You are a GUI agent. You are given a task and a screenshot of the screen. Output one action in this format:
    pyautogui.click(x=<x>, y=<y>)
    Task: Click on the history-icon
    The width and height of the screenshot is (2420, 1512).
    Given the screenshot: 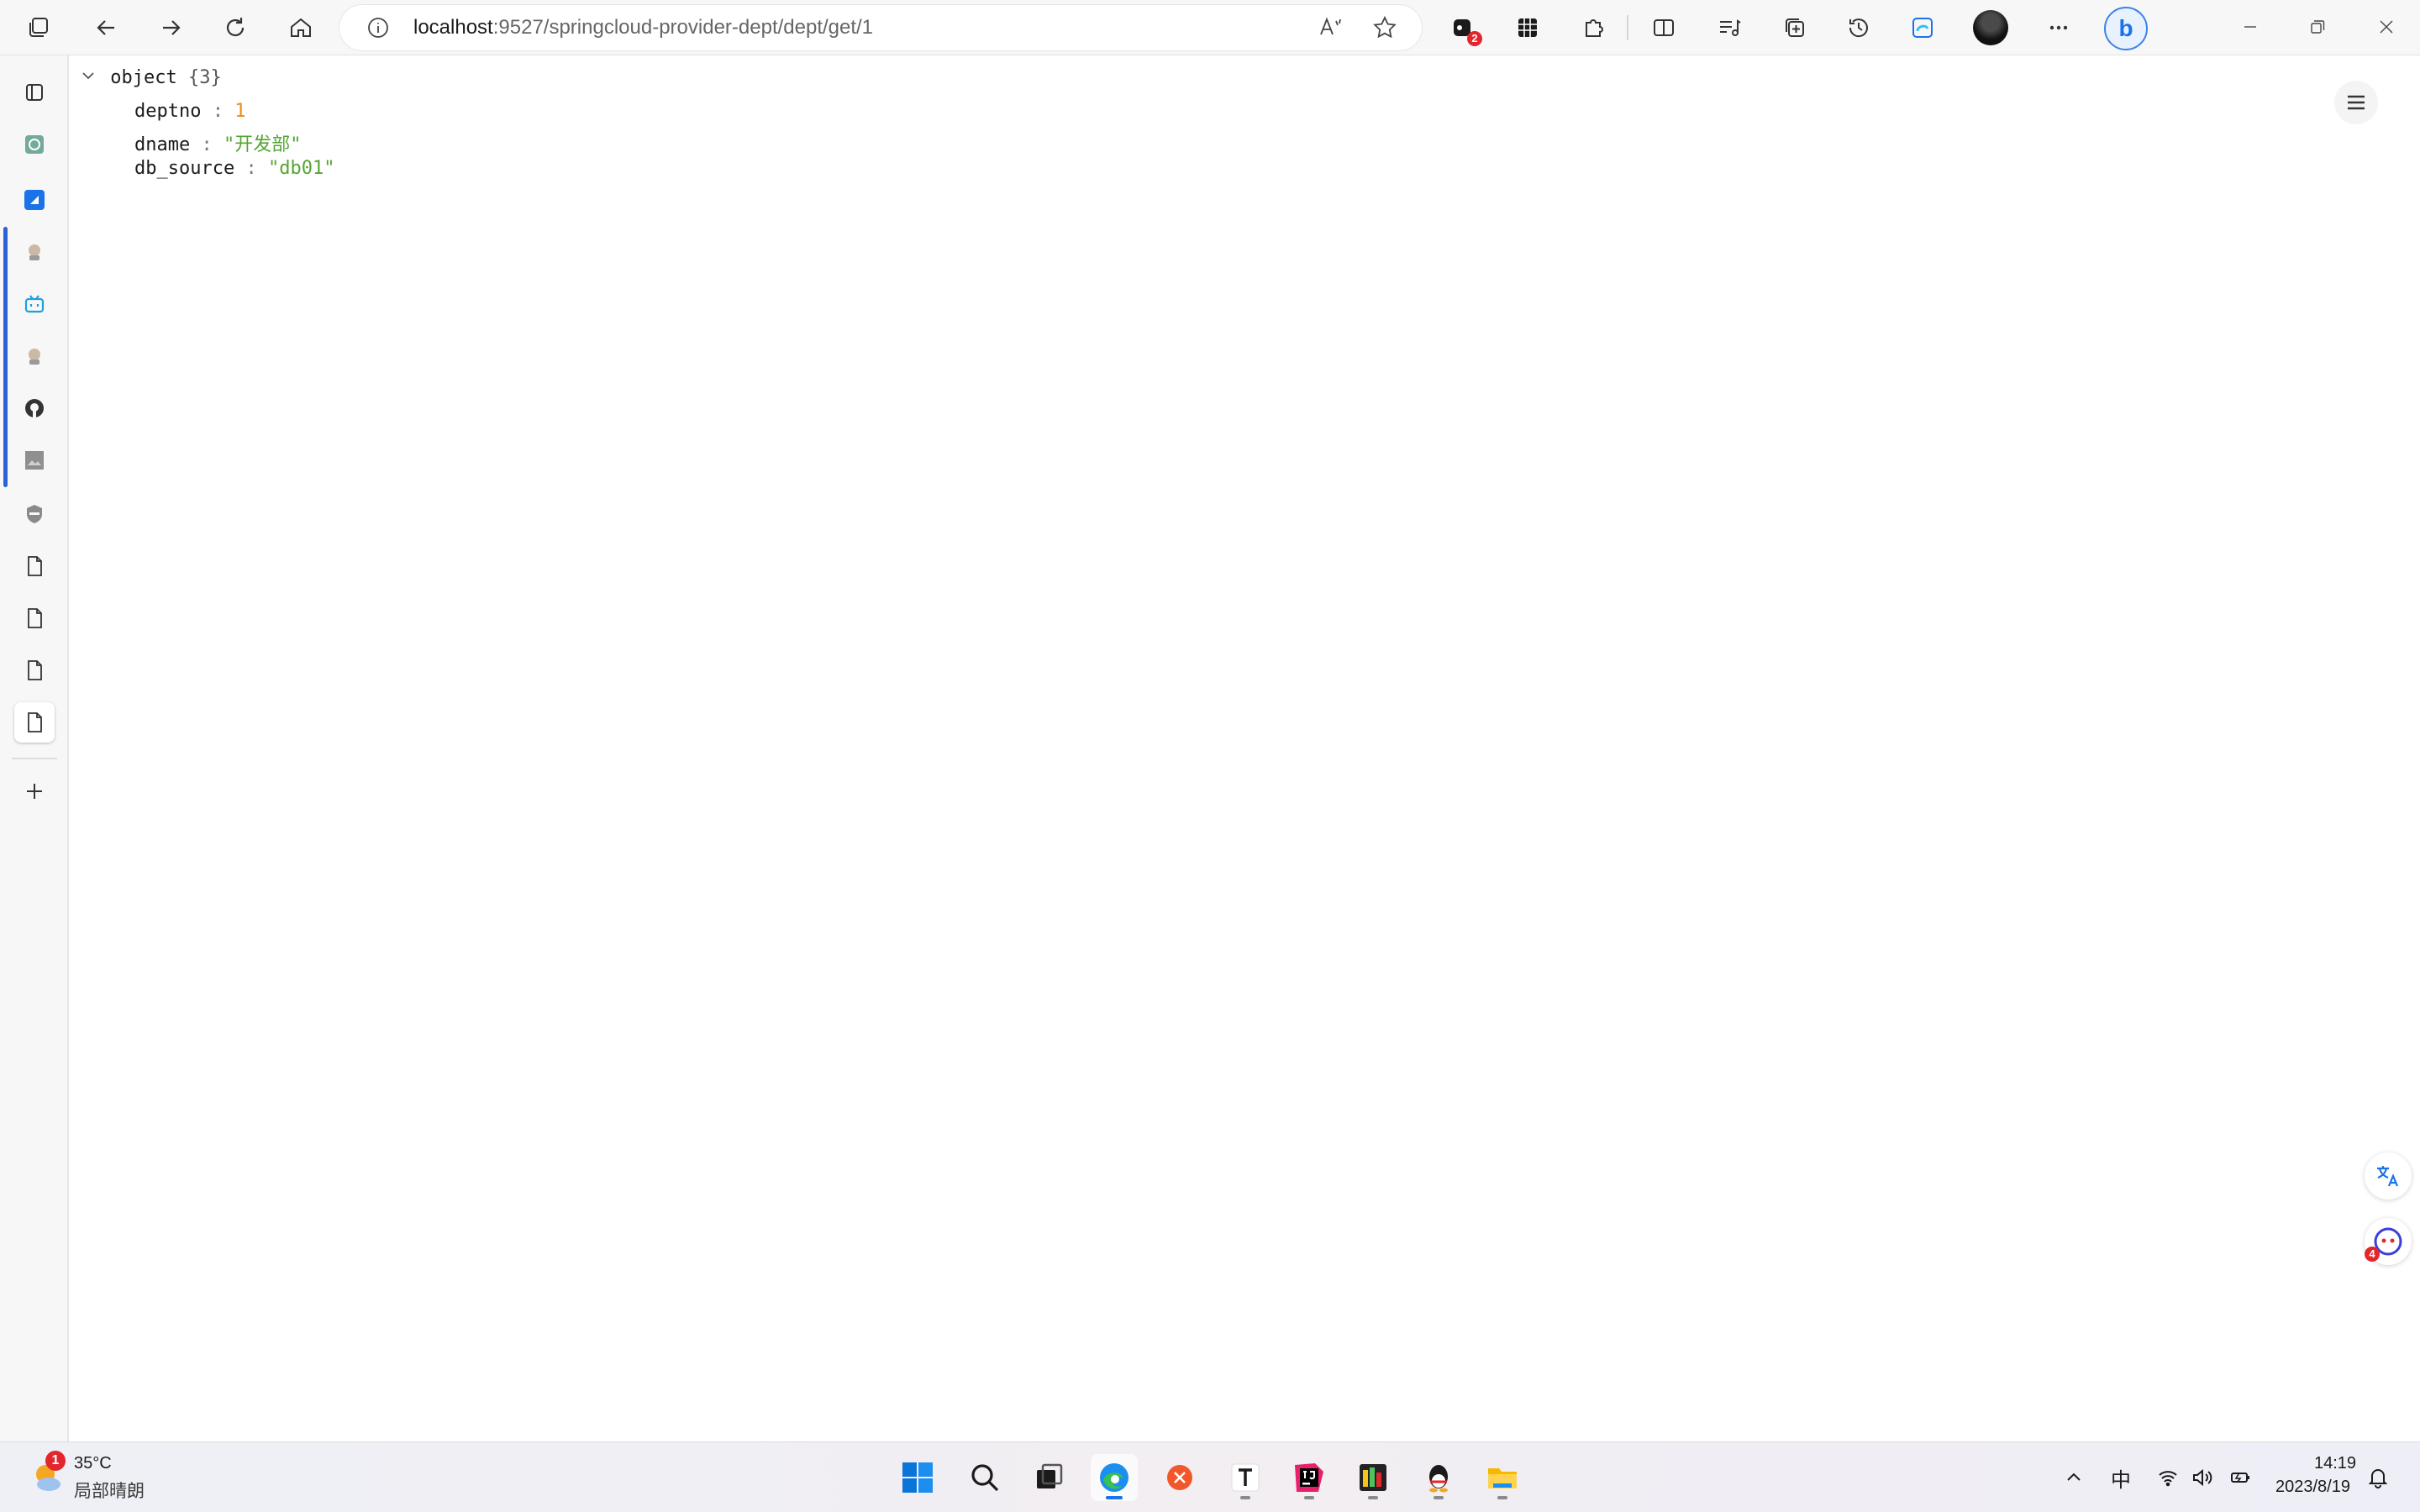 What is the action you would take?
    pyautogui.click(x=1859, y=28)
    